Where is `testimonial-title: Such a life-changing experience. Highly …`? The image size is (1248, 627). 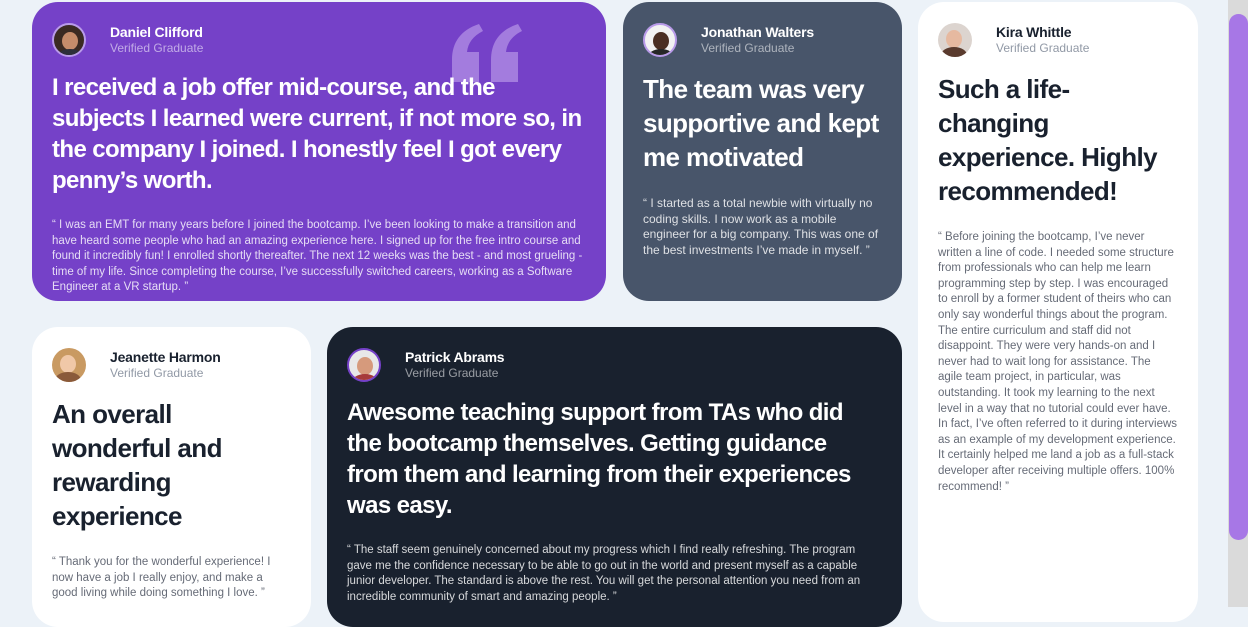
testimonial-title: Such a life-changing experience. Highly … is located at coordinates (1048, 140).